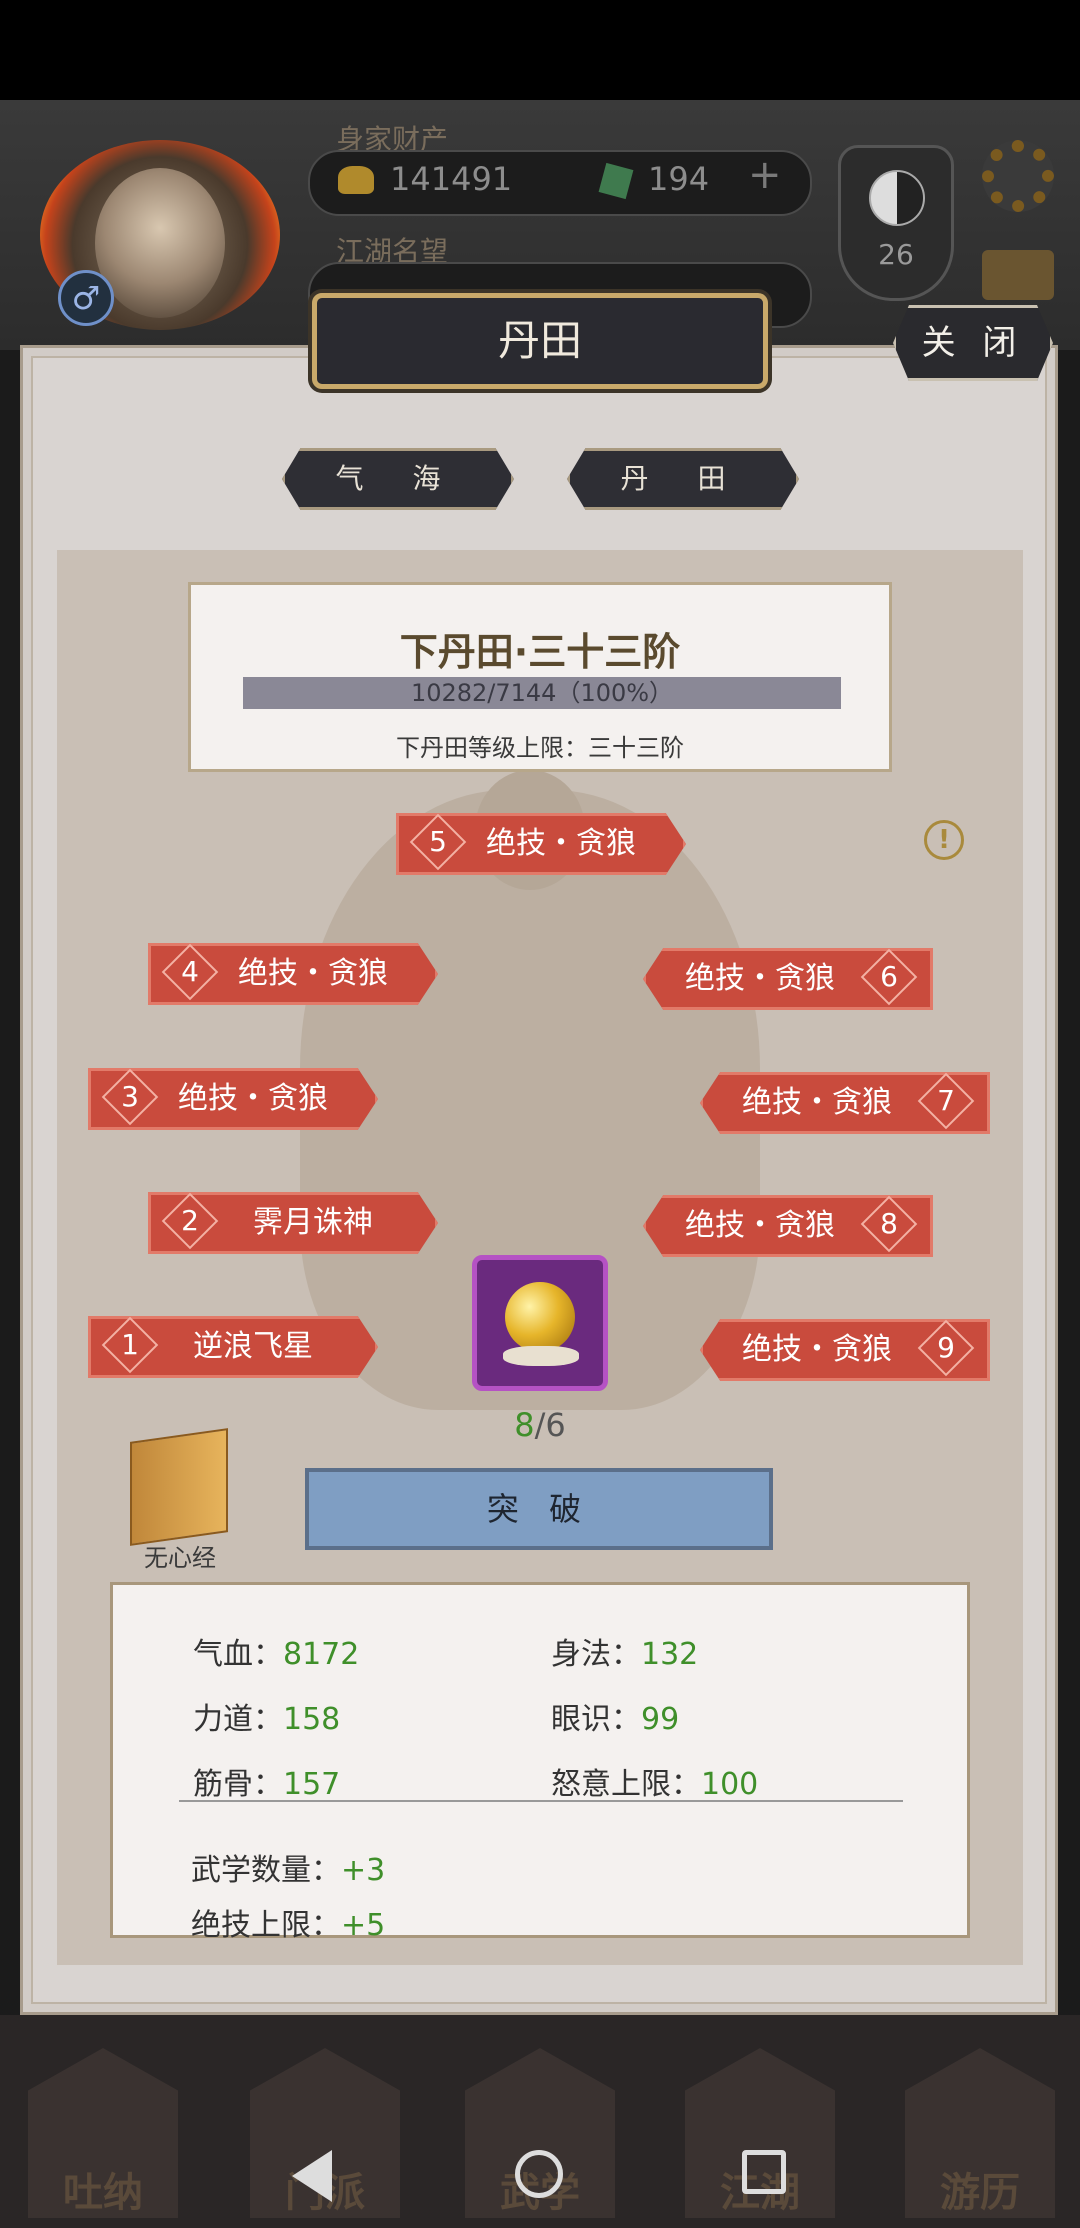 This screenshot has width=1080, height=2228. Describe the element at coordinates (356, 180) in the screenshot. I see `gold-ingot-icon` at that location.